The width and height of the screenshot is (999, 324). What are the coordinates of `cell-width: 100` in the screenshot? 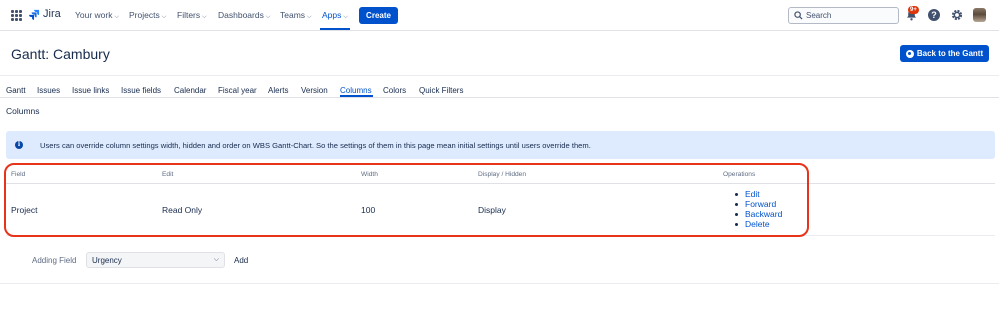 It's located at (368, 210).